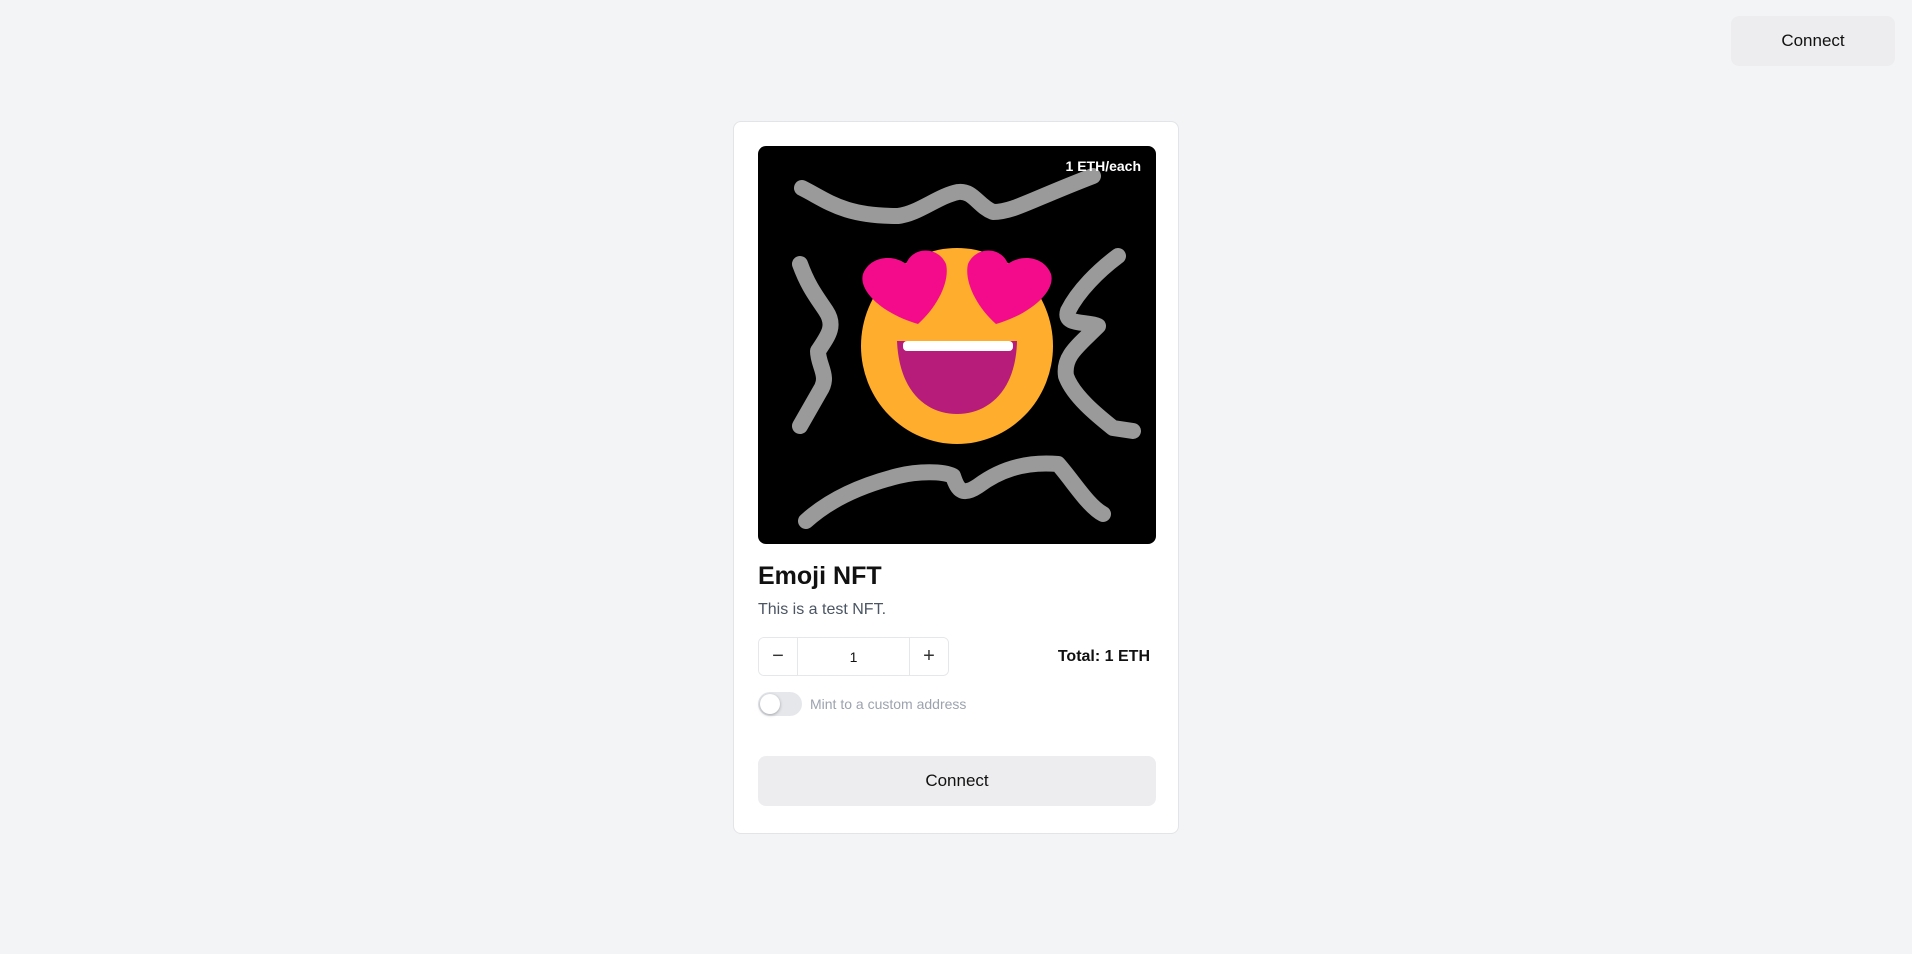 The width and height of the screenshot is (1912, 954). I want to click on connect-button: Connect, so click(957, 781).